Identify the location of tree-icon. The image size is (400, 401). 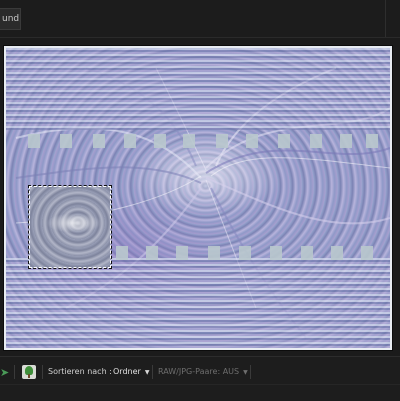
(29, 372).